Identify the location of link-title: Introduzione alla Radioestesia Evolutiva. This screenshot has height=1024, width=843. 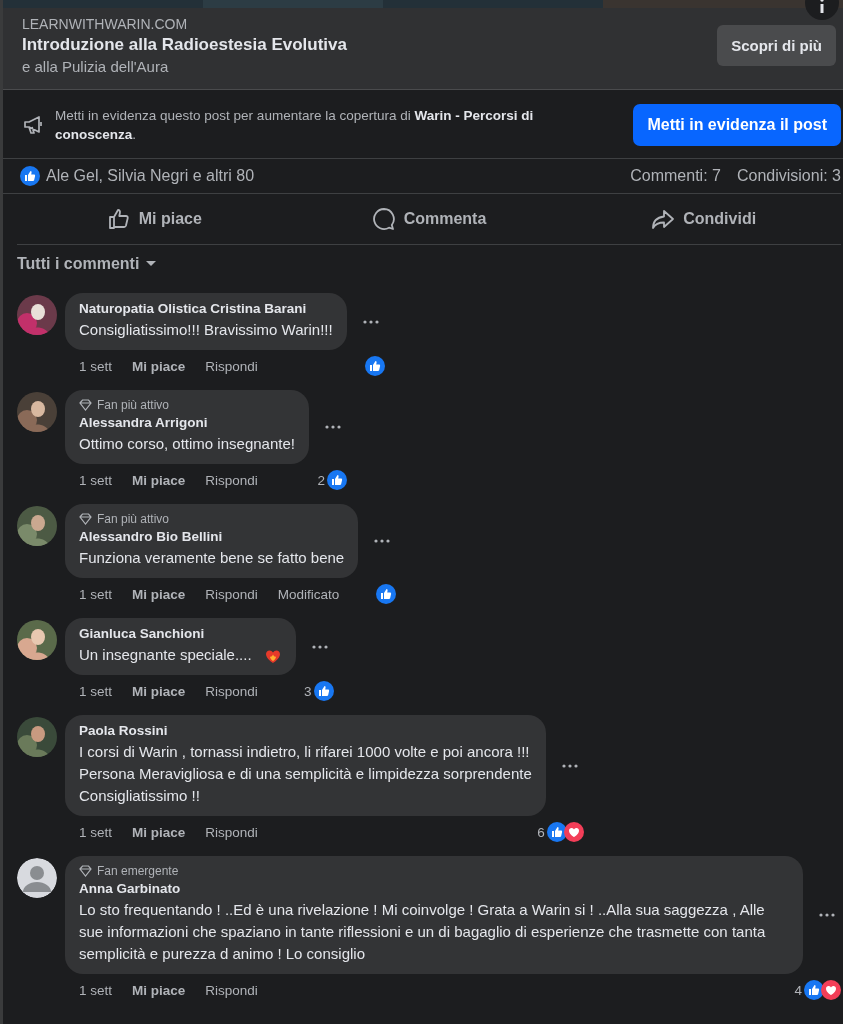
(184, 45).